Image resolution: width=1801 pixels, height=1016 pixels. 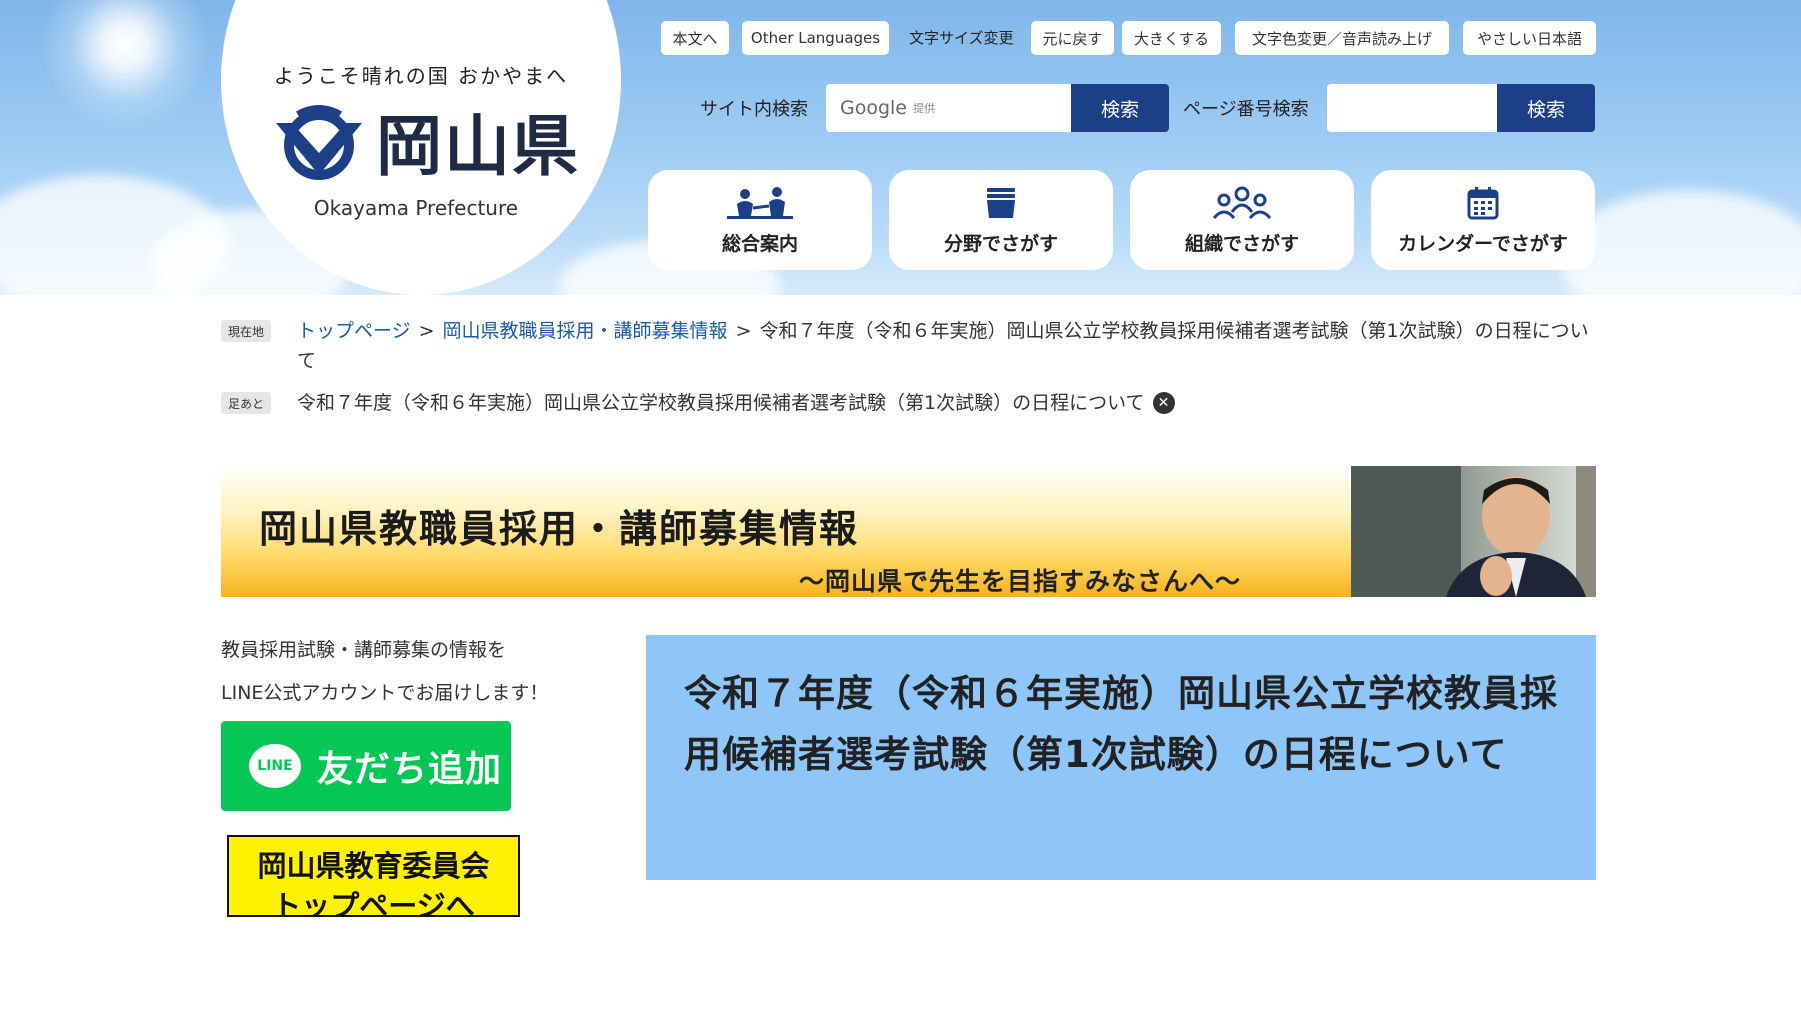 I want to click on page-number-search-button: 検索, so click(x=1546, y=108).